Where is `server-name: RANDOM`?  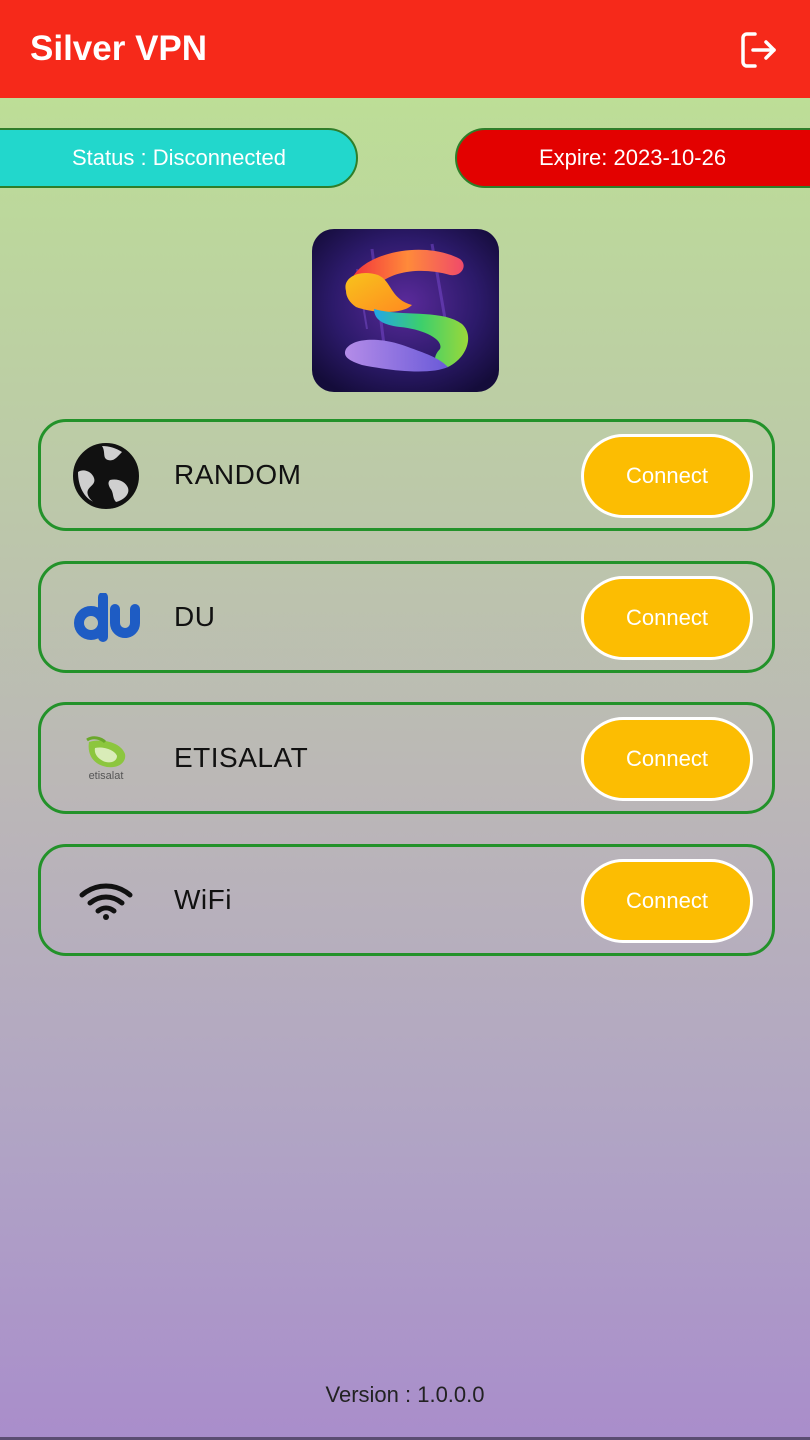 server-name: RANDOM is located at coordinates (238, 474).